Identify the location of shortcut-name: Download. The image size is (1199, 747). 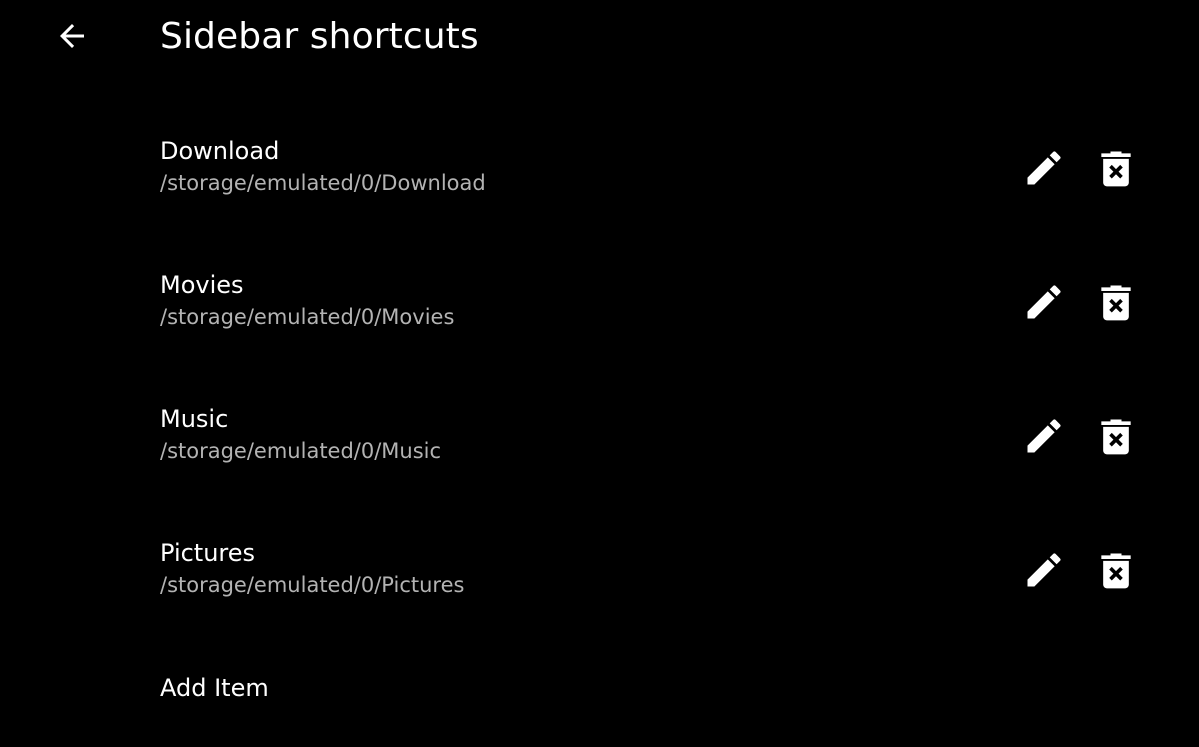
(220, 151).